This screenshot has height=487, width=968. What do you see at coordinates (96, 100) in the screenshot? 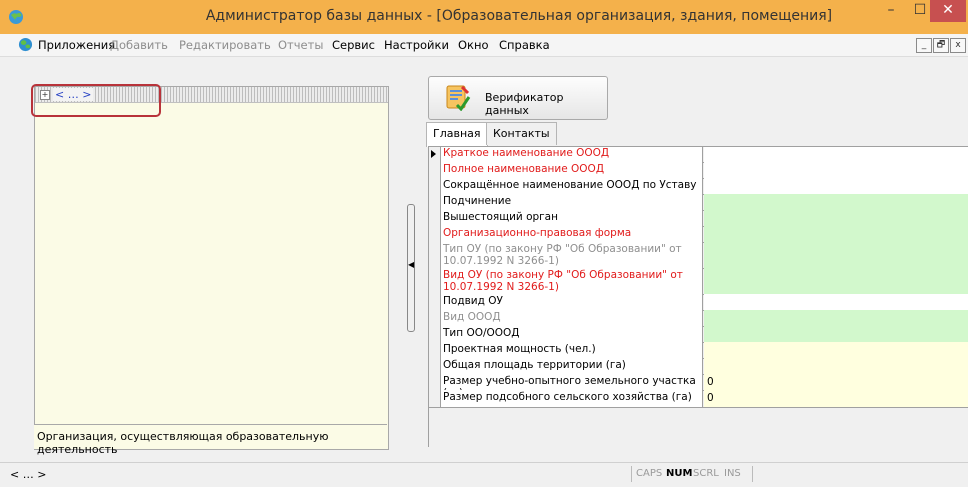
I see `annotation-highlight` at bounding box center [96, 100].